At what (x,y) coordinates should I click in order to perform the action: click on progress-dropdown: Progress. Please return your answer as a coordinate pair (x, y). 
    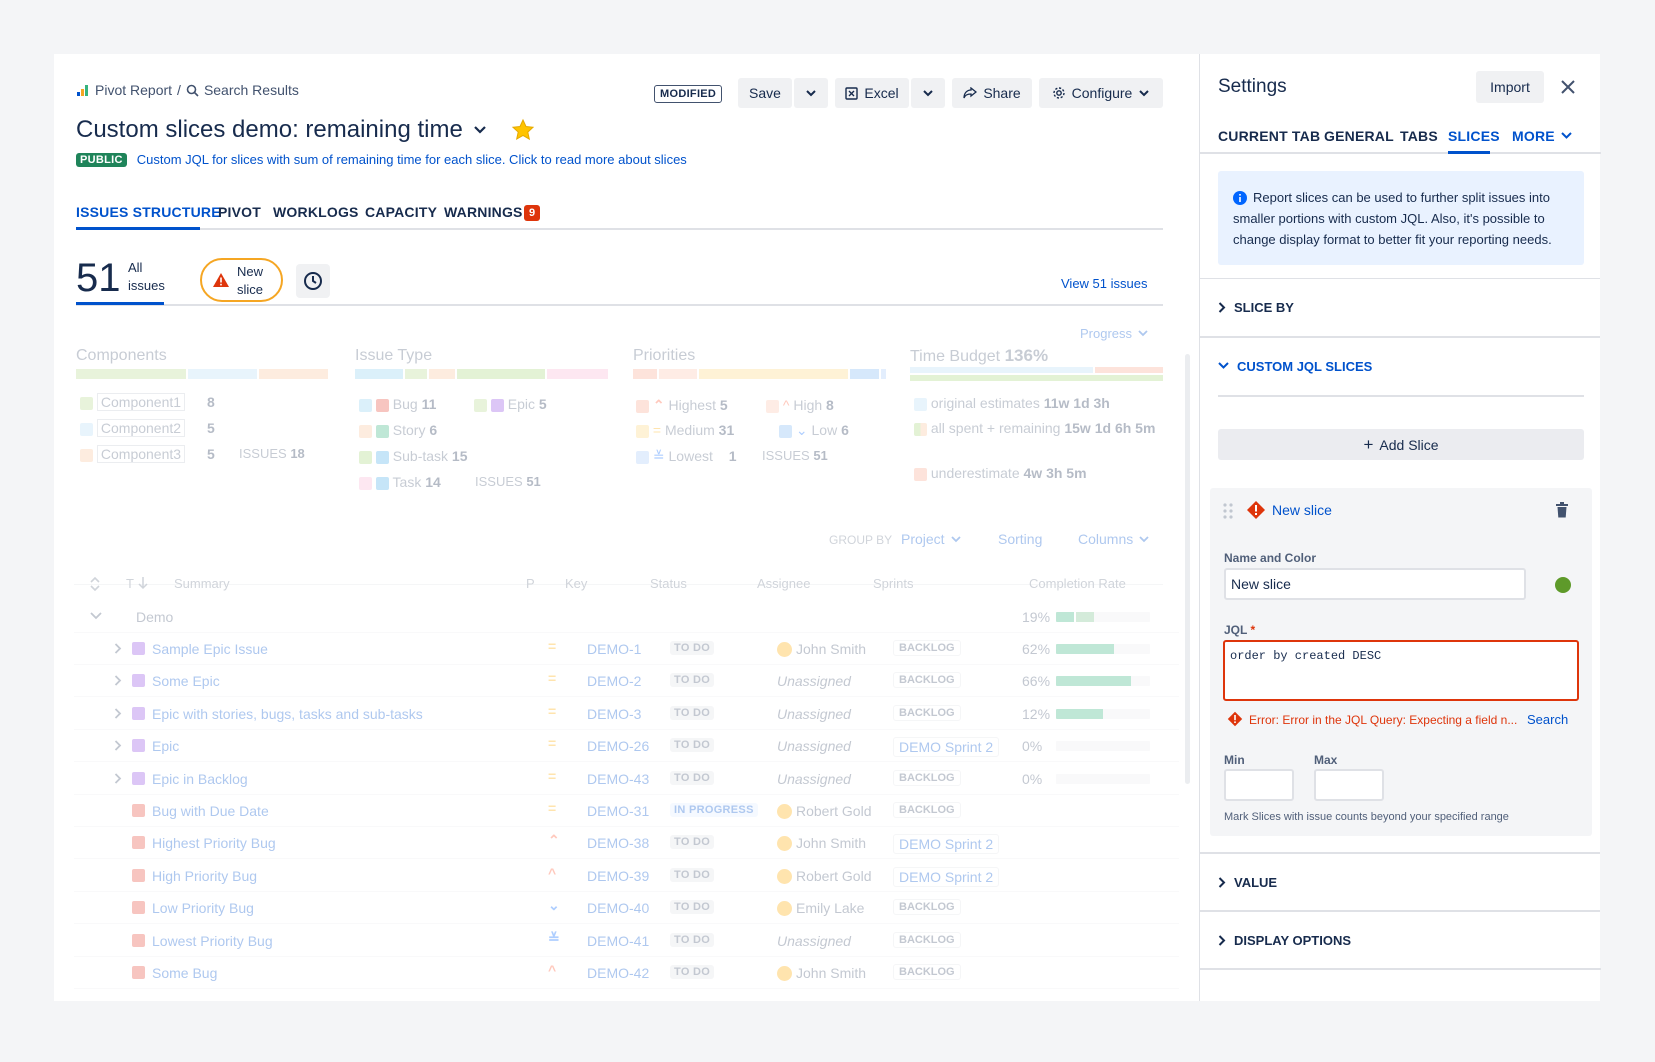
    Looking at the image, I should click on (1114, 333).